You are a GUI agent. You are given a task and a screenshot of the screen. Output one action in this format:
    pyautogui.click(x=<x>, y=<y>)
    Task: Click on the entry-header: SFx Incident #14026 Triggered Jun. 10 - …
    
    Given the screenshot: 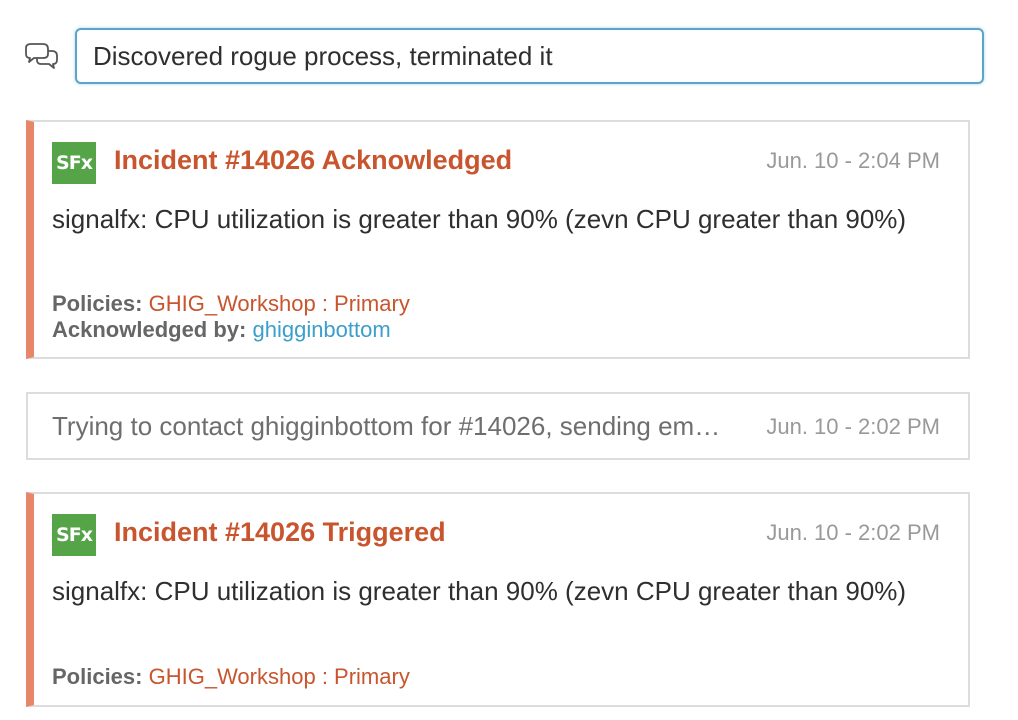 What is the action you would take?
    pyautogui.click(x=496, y=536)
    